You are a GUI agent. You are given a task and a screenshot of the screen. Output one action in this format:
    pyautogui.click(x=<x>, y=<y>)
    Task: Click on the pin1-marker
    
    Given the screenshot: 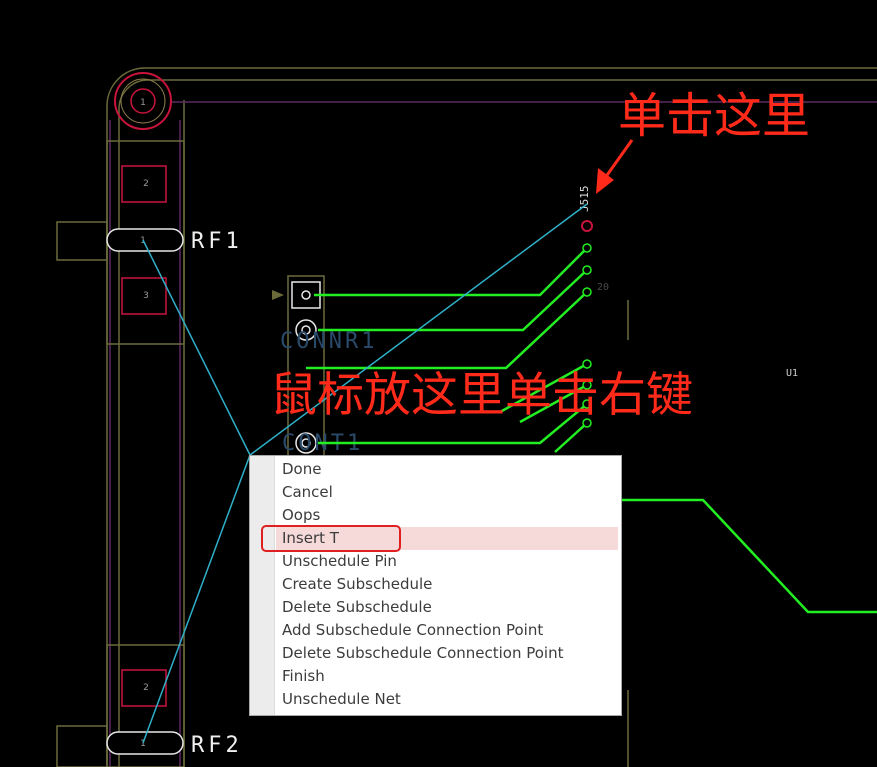 What is the action you would take?
    pyautogui.click(x=278, y=295)
    